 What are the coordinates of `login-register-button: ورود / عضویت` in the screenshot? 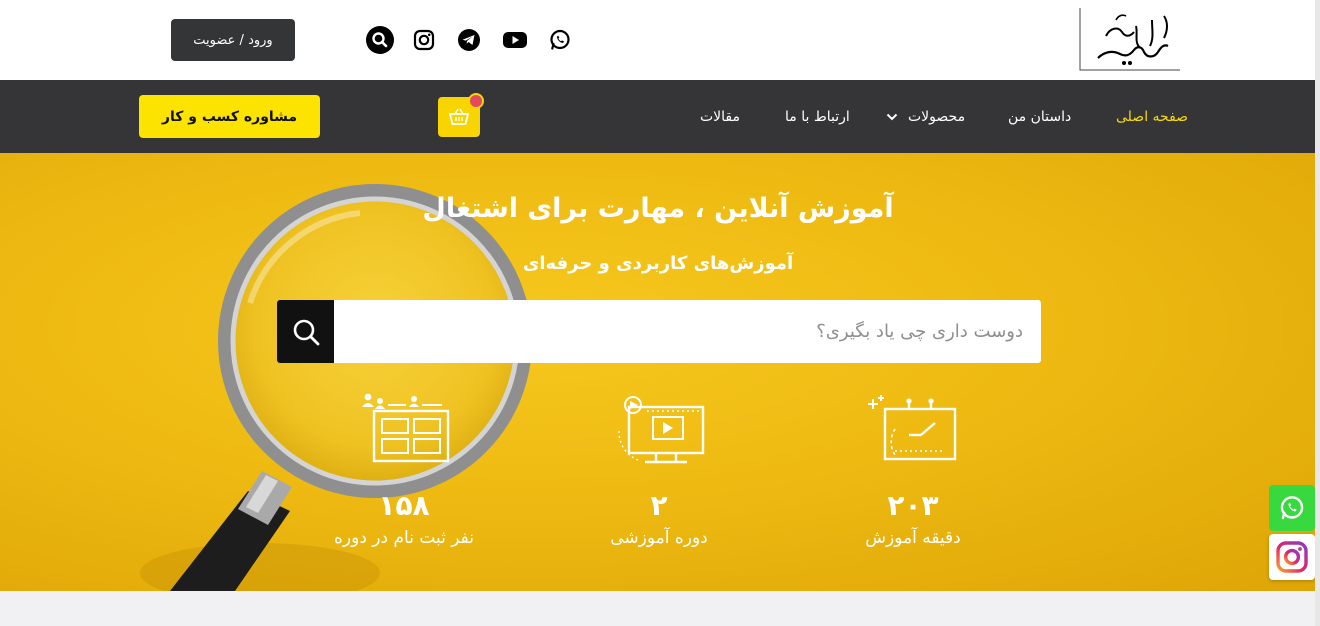 It's located at (233, 40).